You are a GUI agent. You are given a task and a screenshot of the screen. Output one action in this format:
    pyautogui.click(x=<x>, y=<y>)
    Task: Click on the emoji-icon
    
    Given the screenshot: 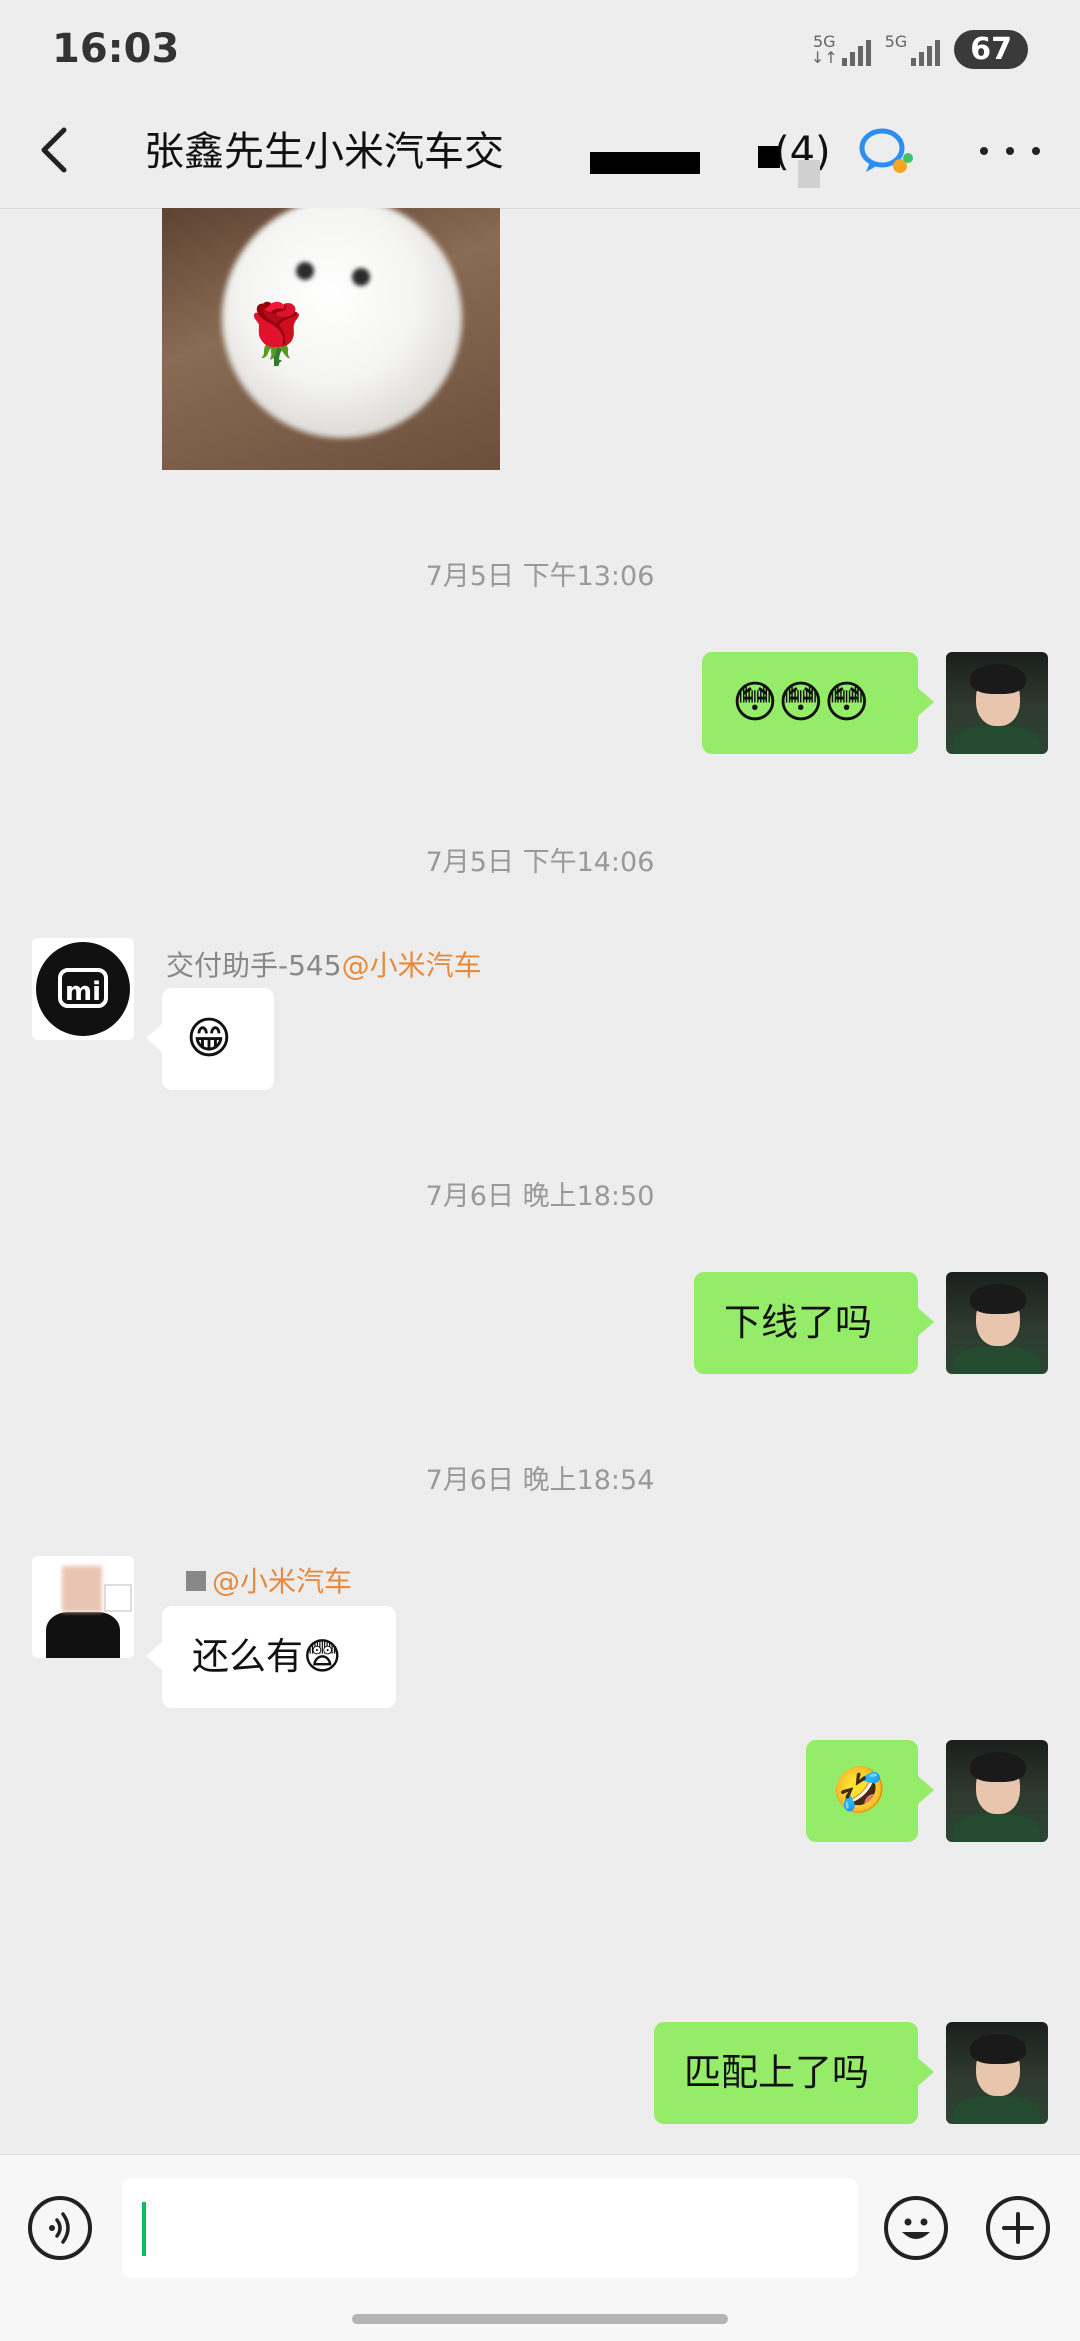 What is the action you would take?
    pyautogui.click(x=916, y=2228)
    